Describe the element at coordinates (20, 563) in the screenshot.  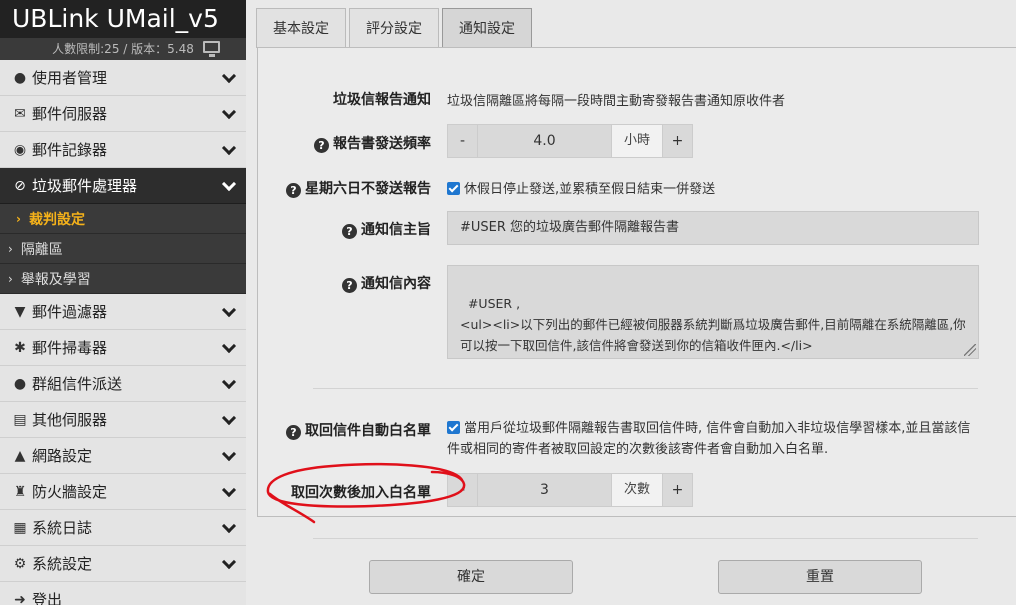
I see `gears-icon: ⚙` at that location.